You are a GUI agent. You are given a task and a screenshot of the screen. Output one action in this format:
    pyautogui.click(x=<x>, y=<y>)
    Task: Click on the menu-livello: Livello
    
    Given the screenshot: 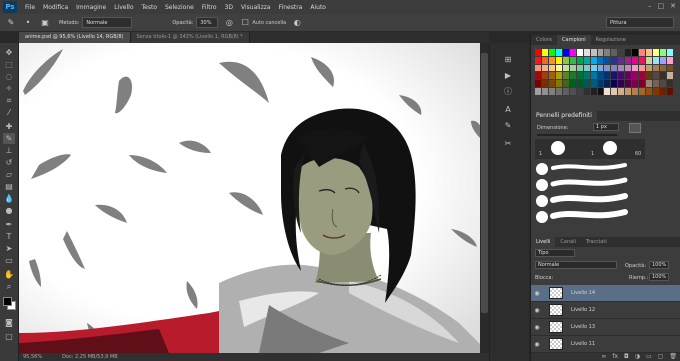 What is the action you would take?
    pyautogui.click(x=123, y=7)
    